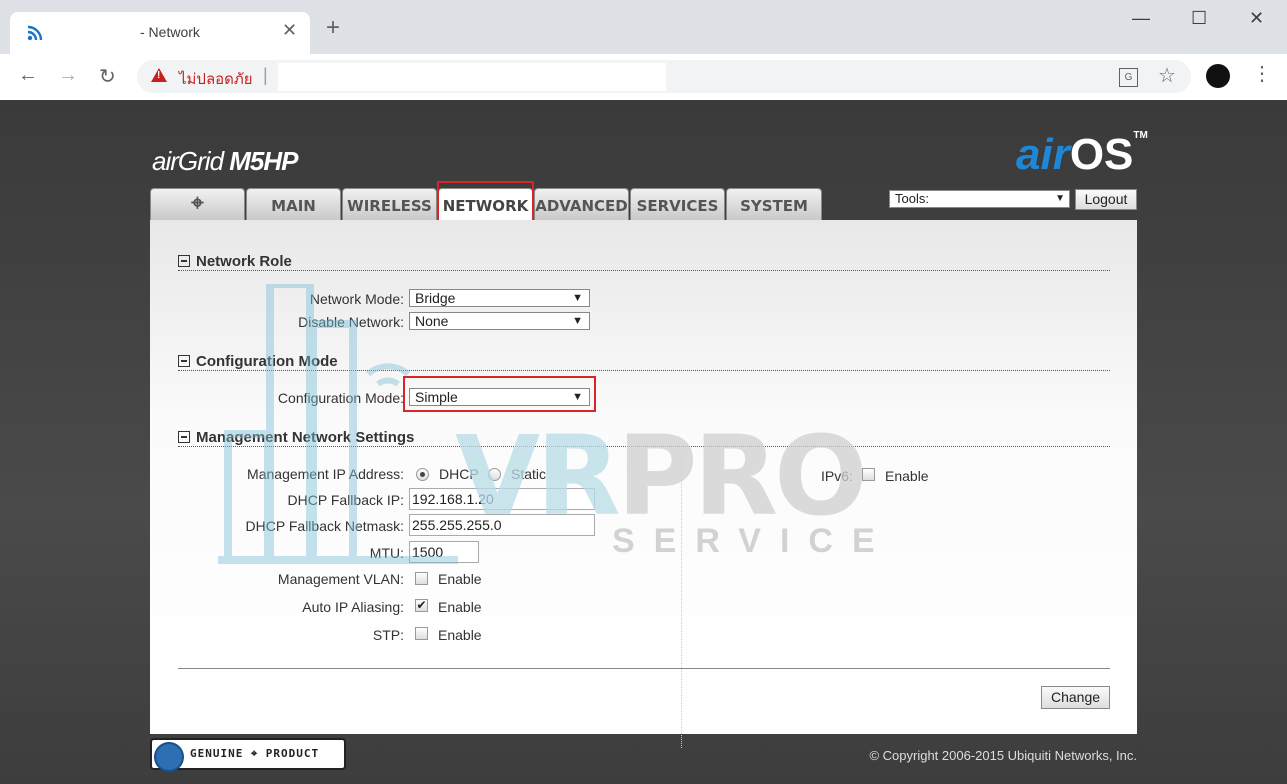  I want to click on management-vlan-label: Management VLAN:, so click(340, 579).